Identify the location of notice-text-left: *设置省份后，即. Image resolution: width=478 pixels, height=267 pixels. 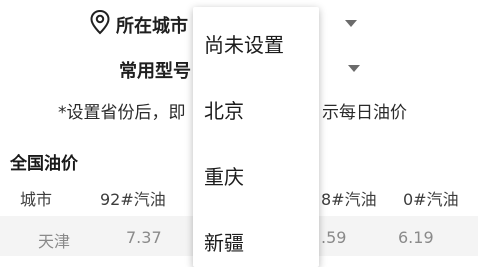
(122, 113).